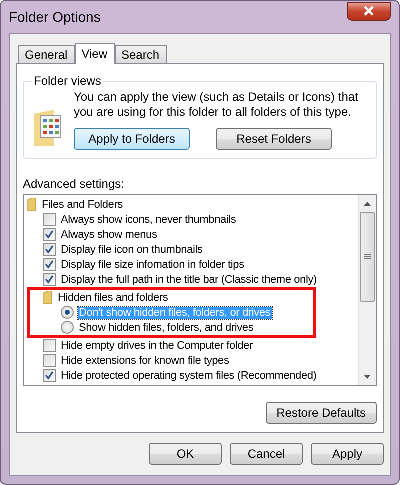  I want to click on window-title: Folder Options, so click(55, 17).